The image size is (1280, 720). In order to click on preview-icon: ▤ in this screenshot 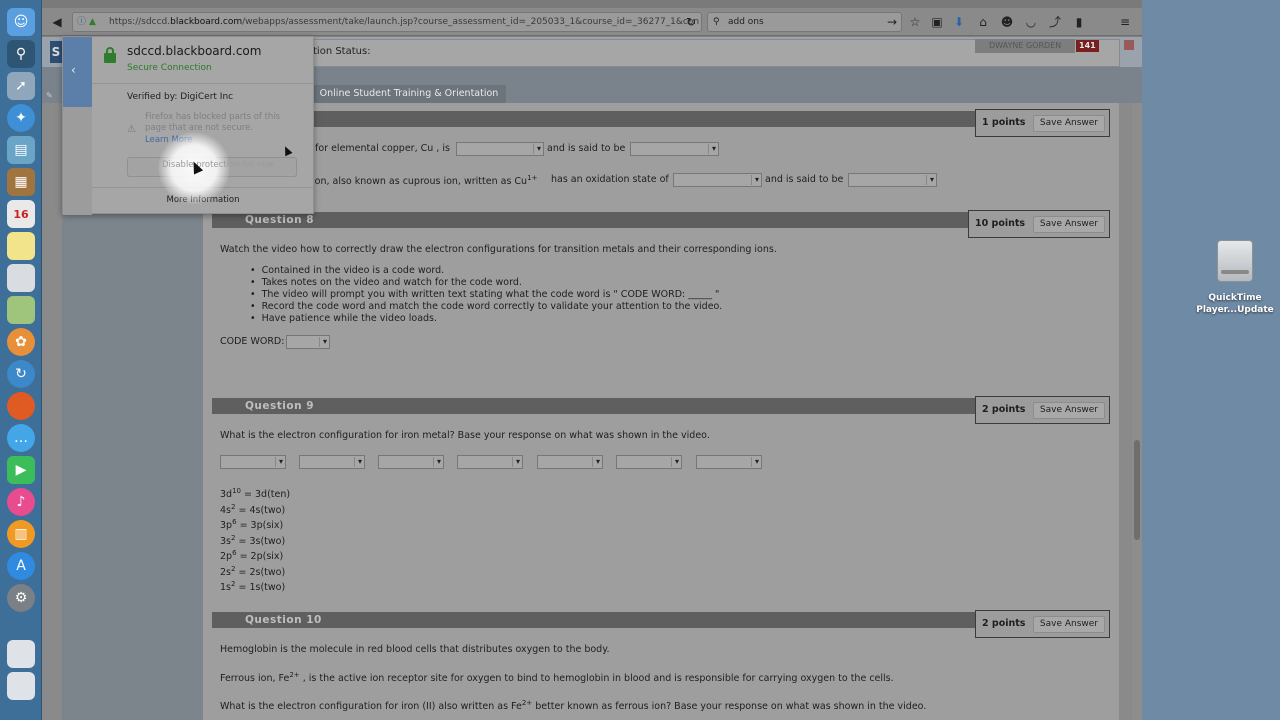, I will do `click(21, 150)`.